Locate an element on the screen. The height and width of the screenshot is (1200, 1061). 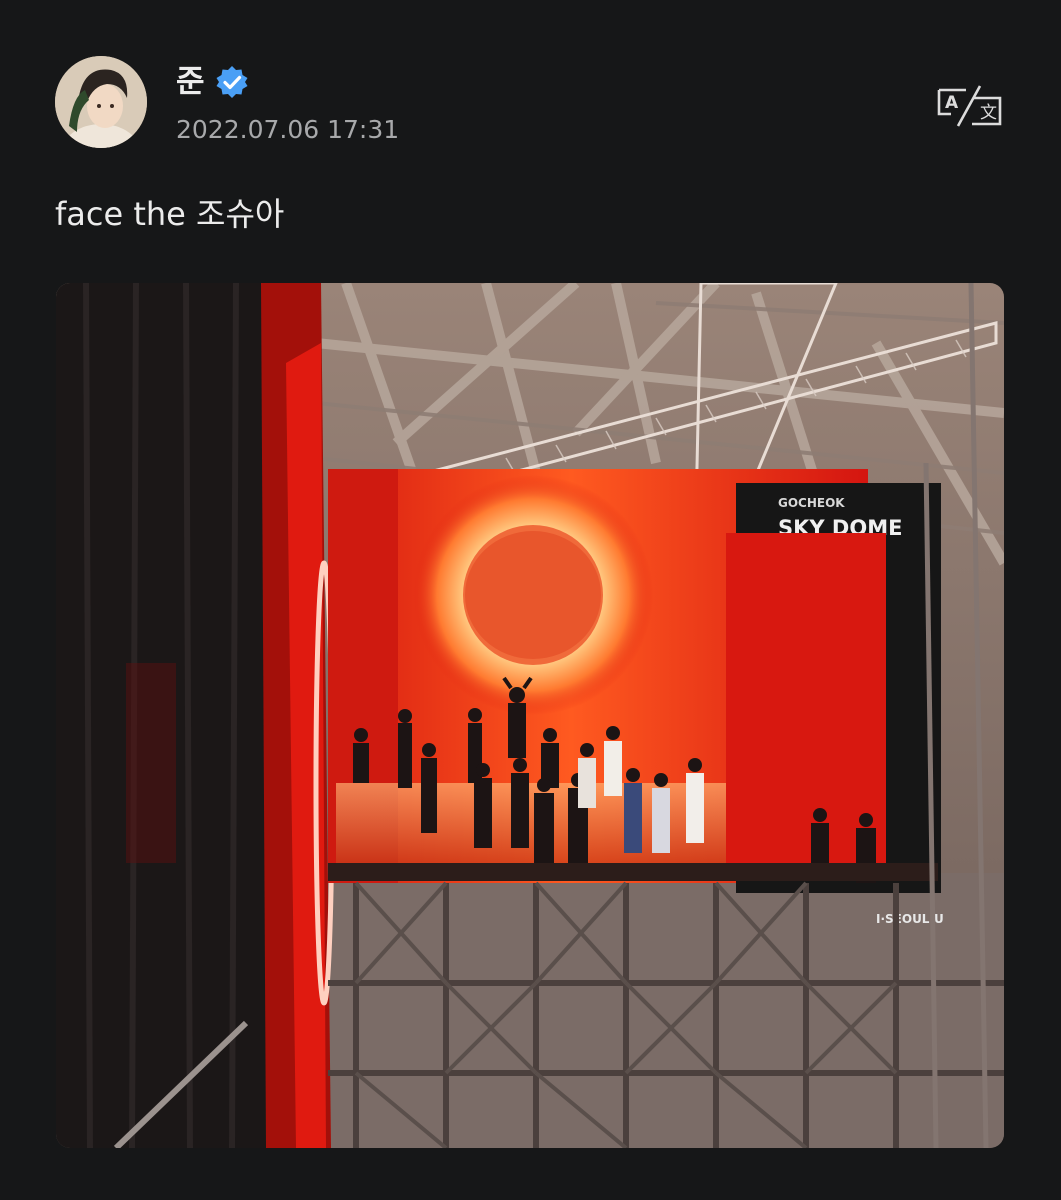
avatar-image is located at coordinates (101, 102).